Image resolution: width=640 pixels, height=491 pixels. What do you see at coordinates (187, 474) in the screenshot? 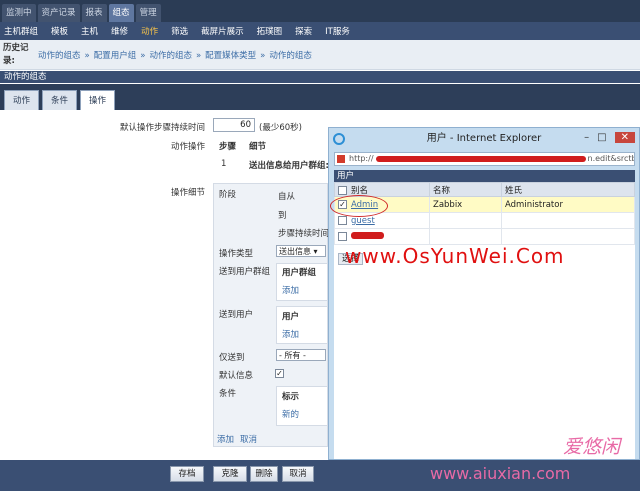
I see `save-button: 存档` at bounding box center [187, 474].